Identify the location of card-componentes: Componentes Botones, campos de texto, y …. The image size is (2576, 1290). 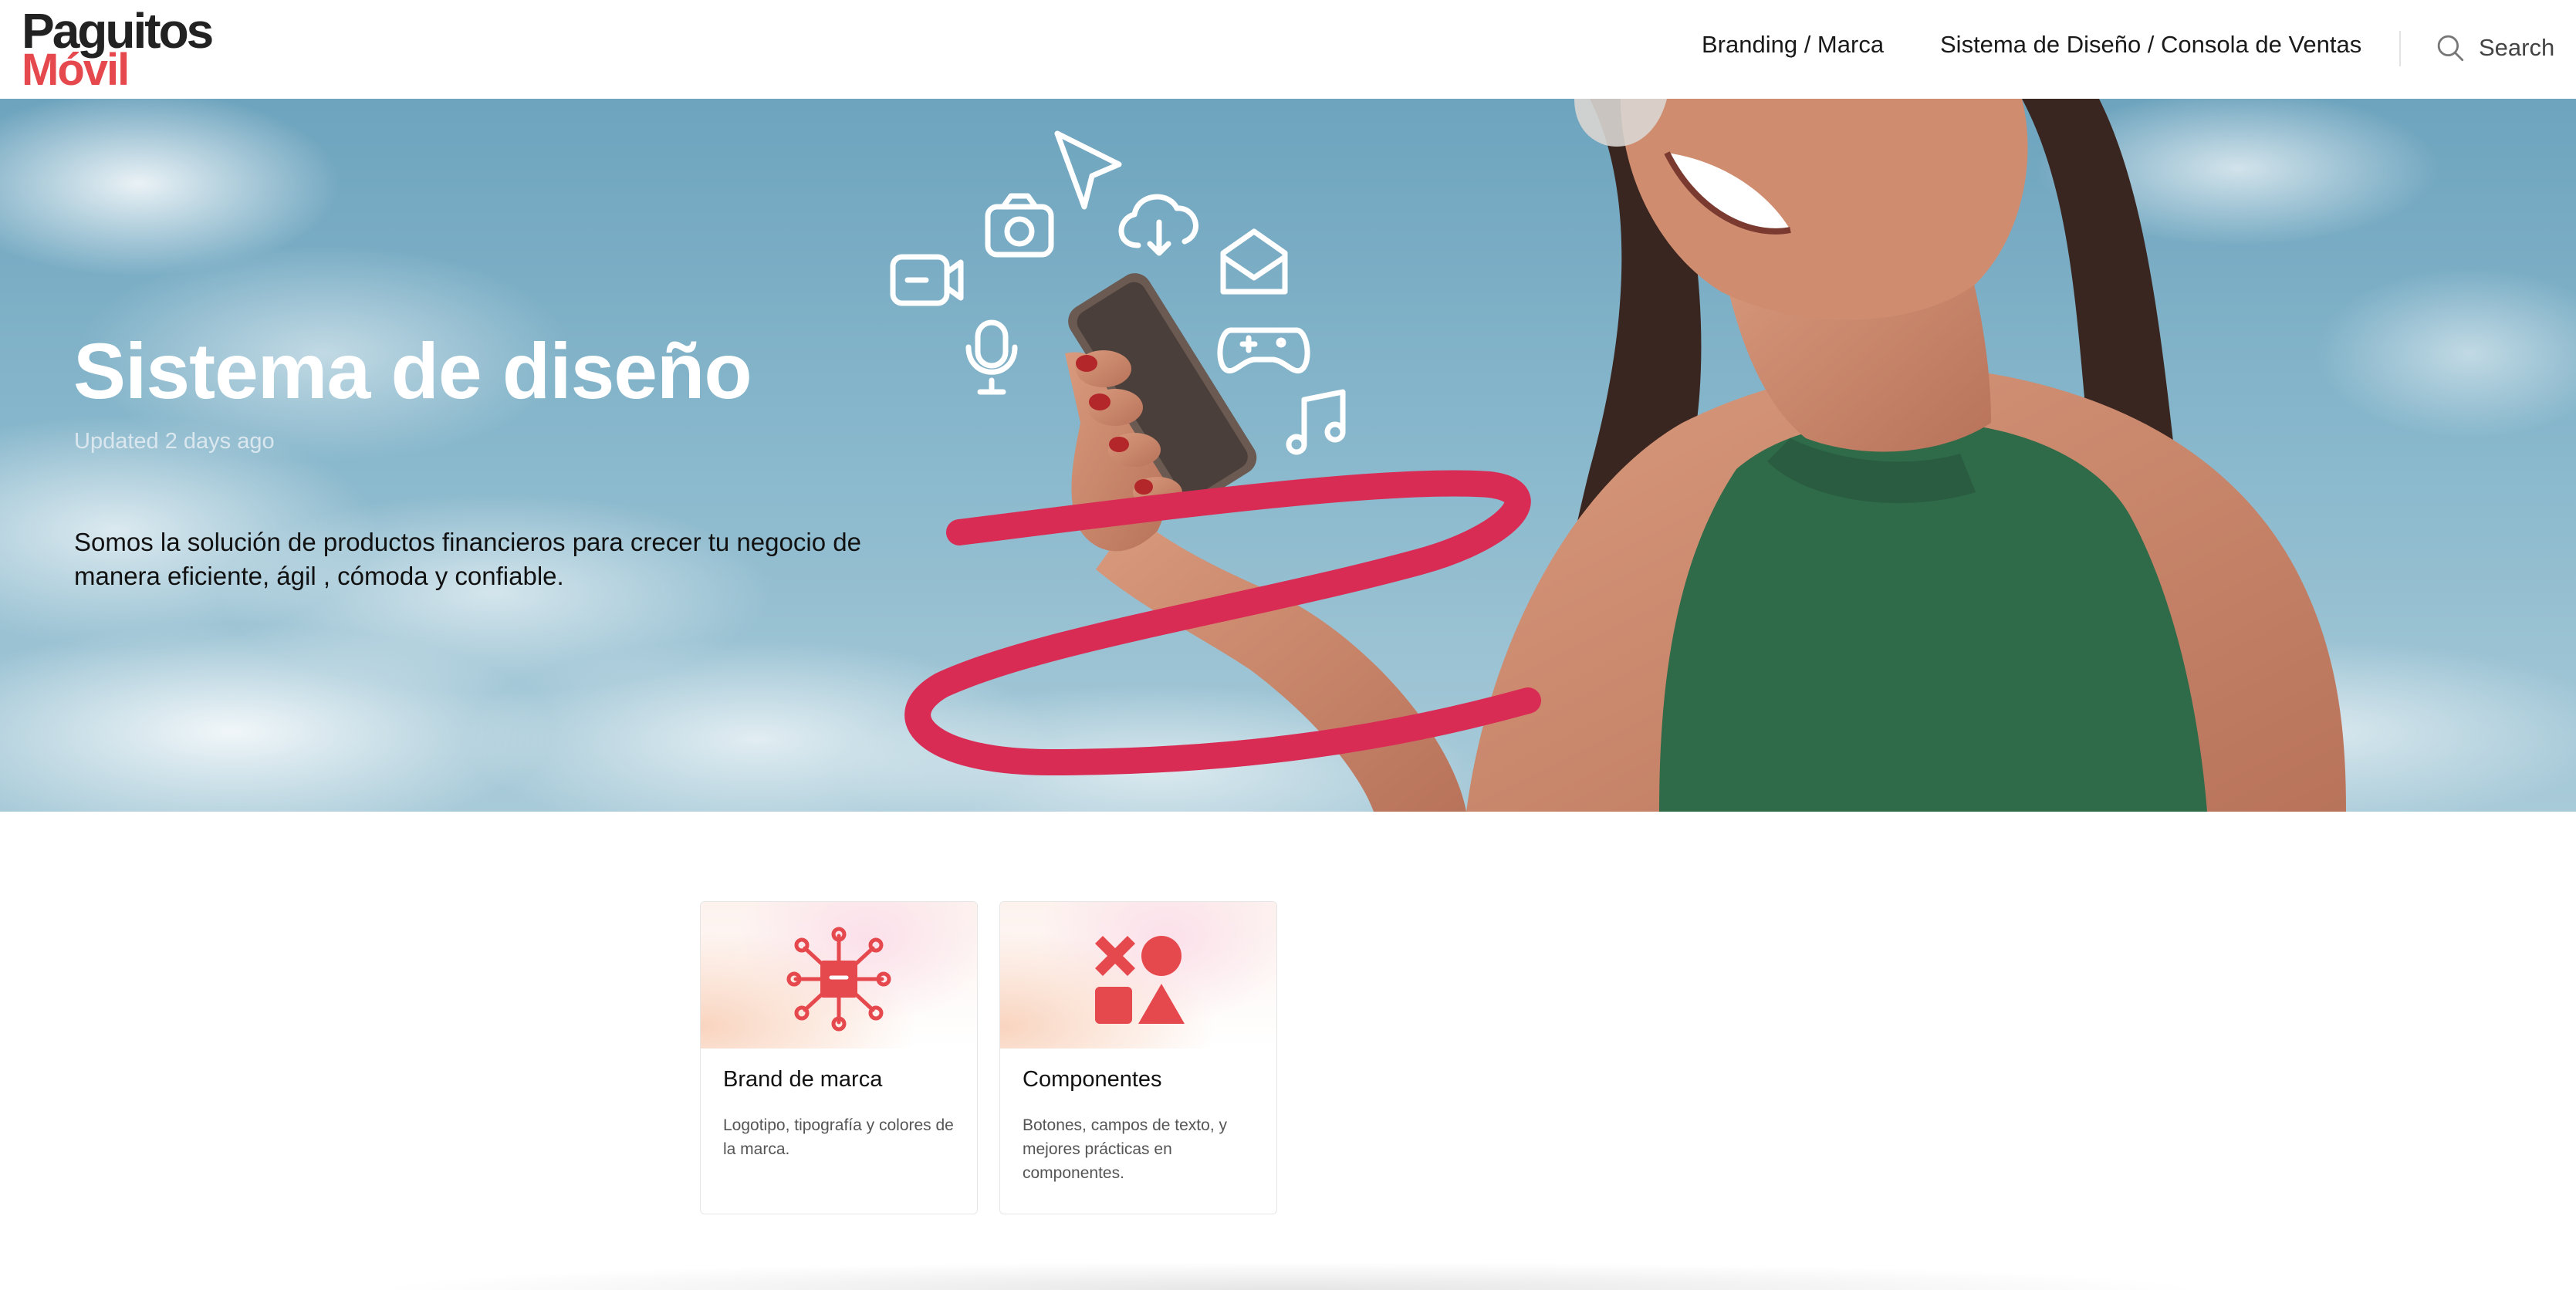
(1138, 1057).